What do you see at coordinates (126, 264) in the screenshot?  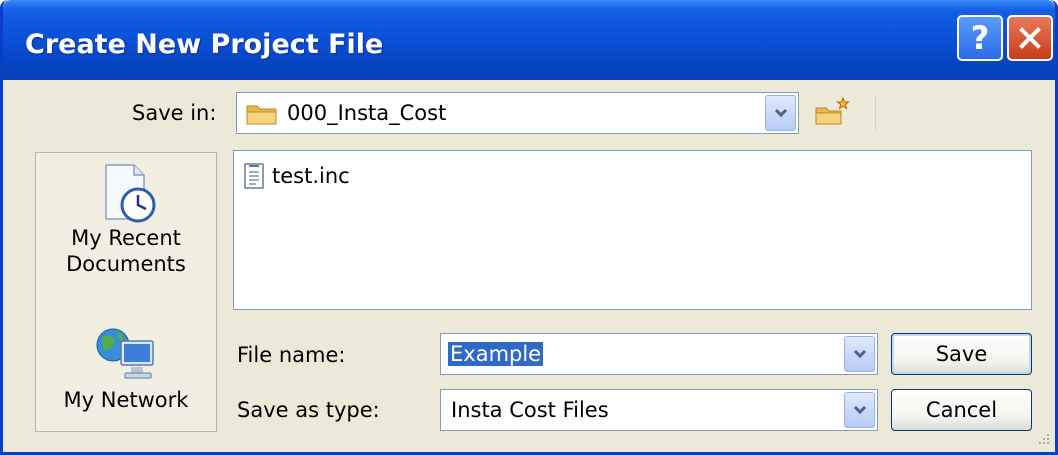 I see `place-label: Documents` at bounding box center [126, 264].